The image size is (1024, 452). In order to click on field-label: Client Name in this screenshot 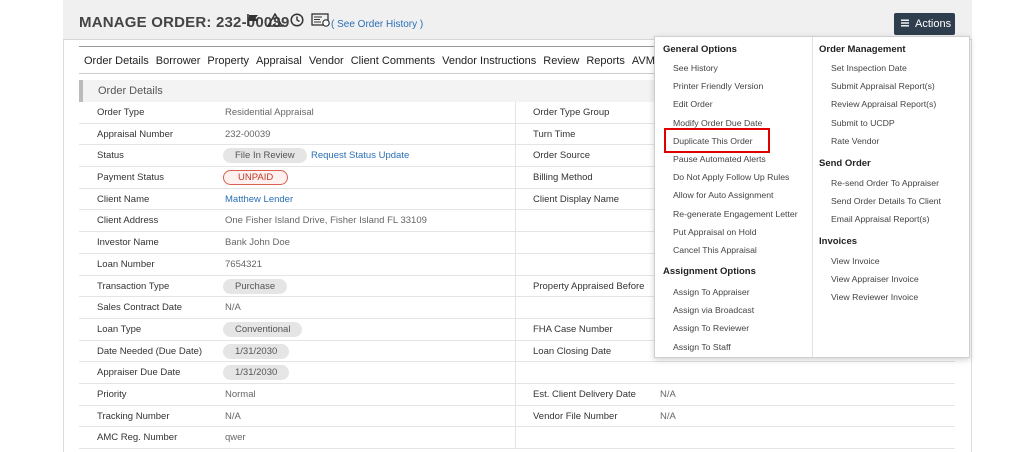, I will do `click(123, 199)`.